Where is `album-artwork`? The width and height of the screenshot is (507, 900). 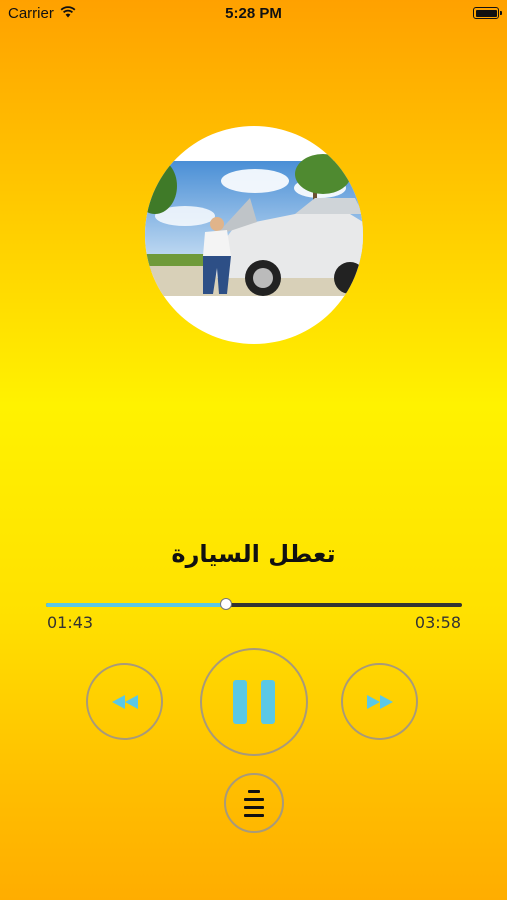
album-artwork is located at coordinates (254, 235).